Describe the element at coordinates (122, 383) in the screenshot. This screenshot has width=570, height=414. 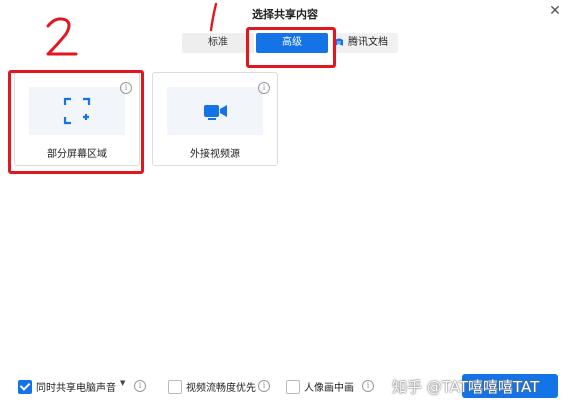
I see `chevron-down-icon: ▼` at that location.